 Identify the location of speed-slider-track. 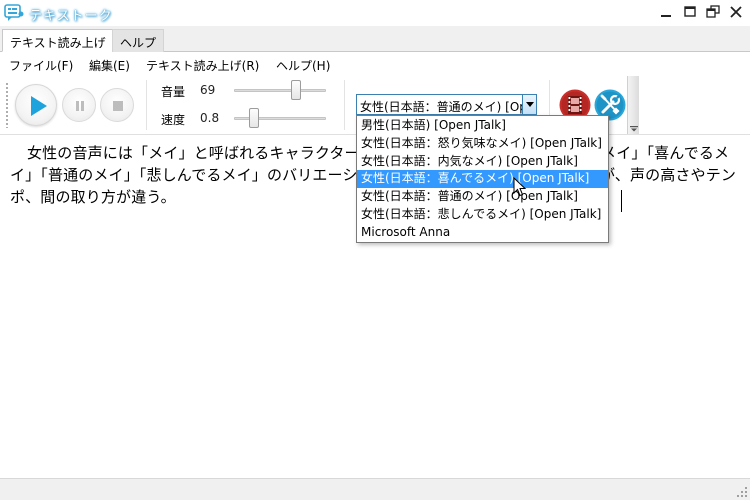
(280, 118).